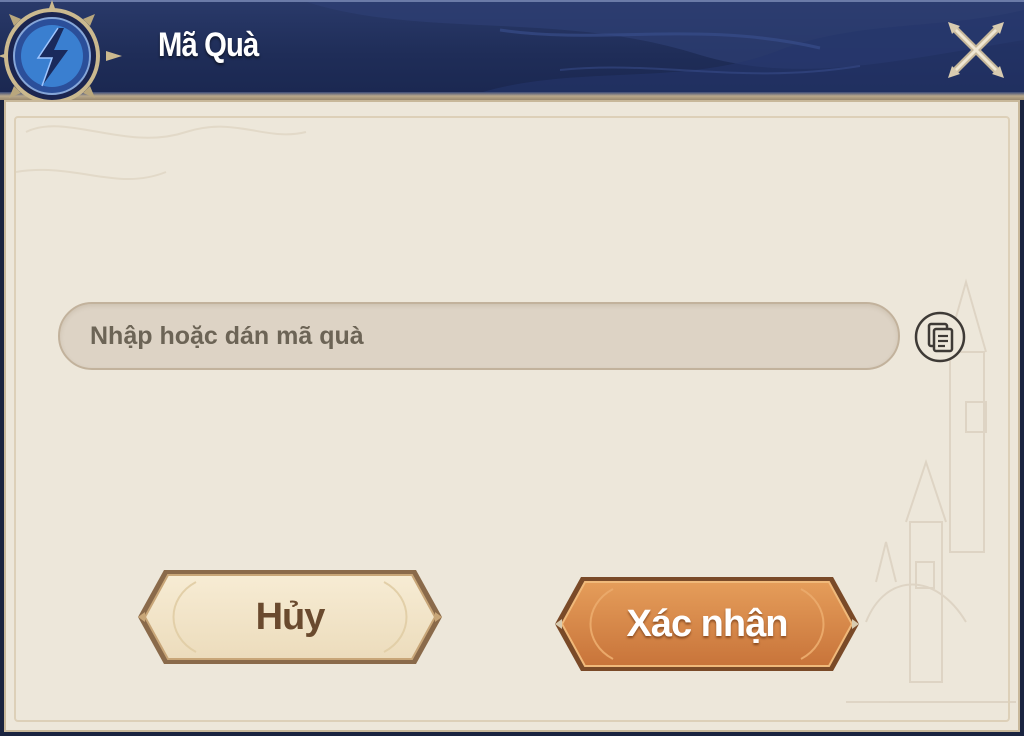 The width and height of the screenshot is (1024, 736). I want to click on dialog-header: Mã Quà, so click(512, 50).